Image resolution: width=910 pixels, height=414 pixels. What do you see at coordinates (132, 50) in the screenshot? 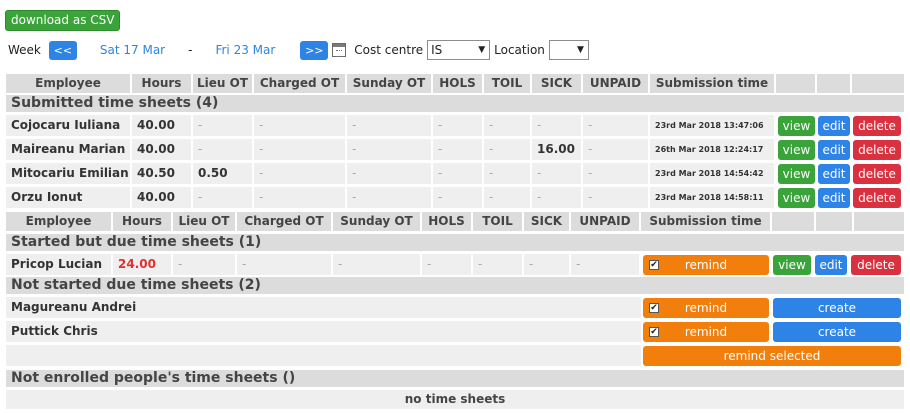
I see `week-start-date: Sat 17 Mar` at bounding box center [132, 50].